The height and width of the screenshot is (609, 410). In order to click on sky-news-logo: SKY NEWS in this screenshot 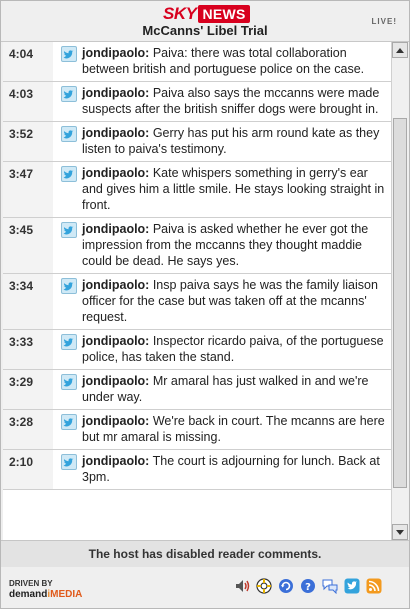, I will do `click(206, 13)`.